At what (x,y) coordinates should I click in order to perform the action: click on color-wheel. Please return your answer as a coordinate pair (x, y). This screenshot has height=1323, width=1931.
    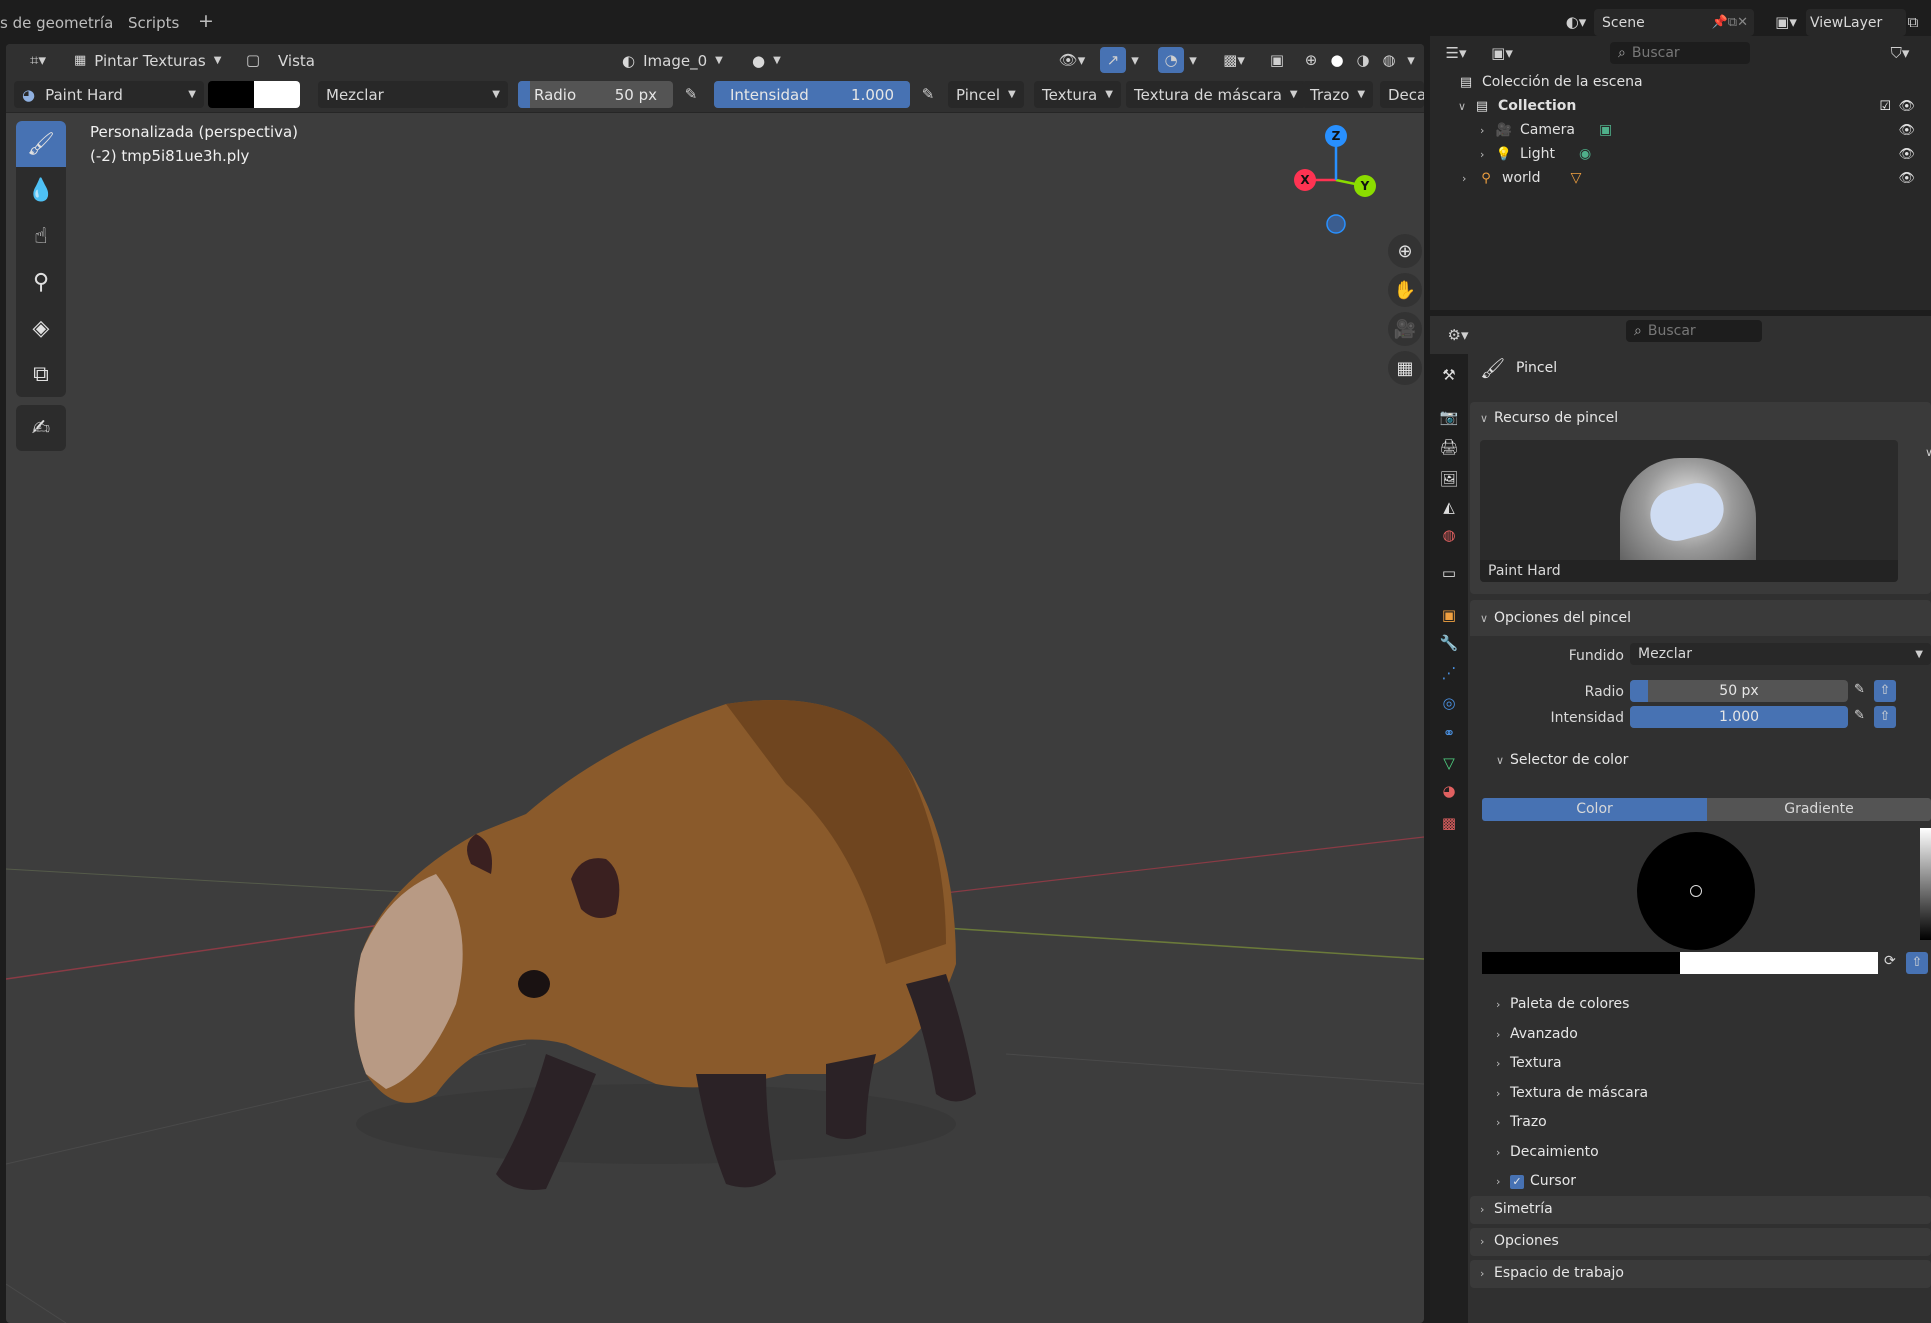
    Looking at the image, I should click on (1696, 891).